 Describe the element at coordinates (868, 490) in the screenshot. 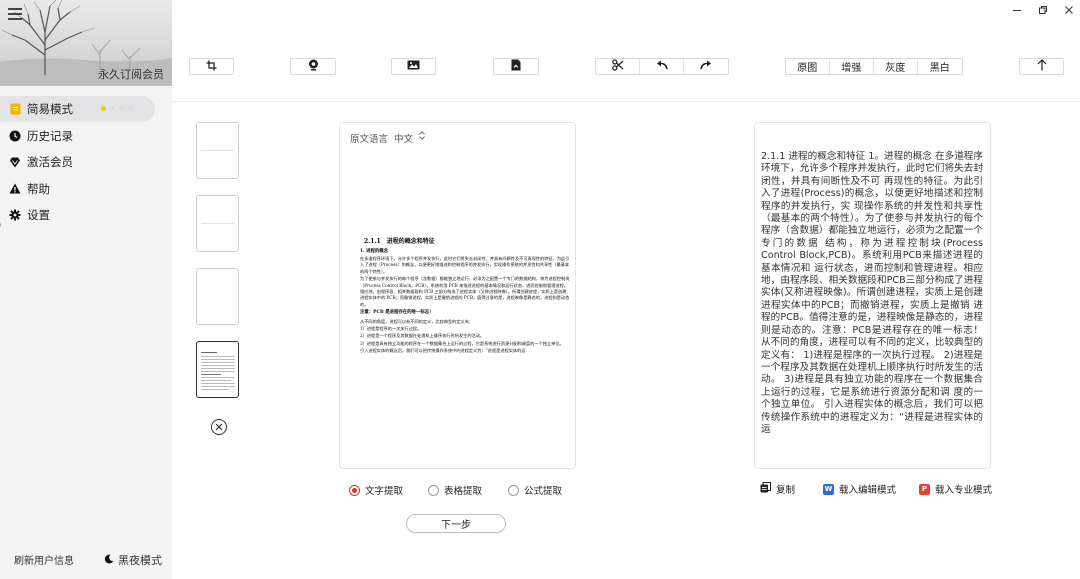

I see `load-edit-mode-label: 载入编辑模式` at that location.